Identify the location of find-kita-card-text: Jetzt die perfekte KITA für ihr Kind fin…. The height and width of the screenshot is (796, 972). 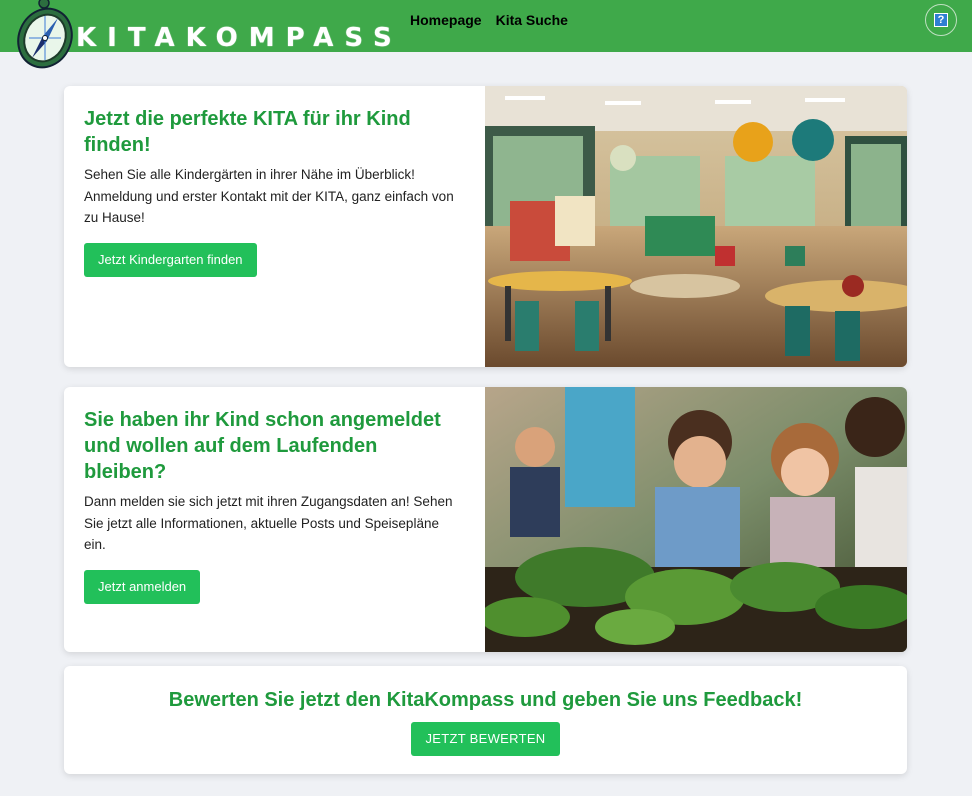
(274, 191).